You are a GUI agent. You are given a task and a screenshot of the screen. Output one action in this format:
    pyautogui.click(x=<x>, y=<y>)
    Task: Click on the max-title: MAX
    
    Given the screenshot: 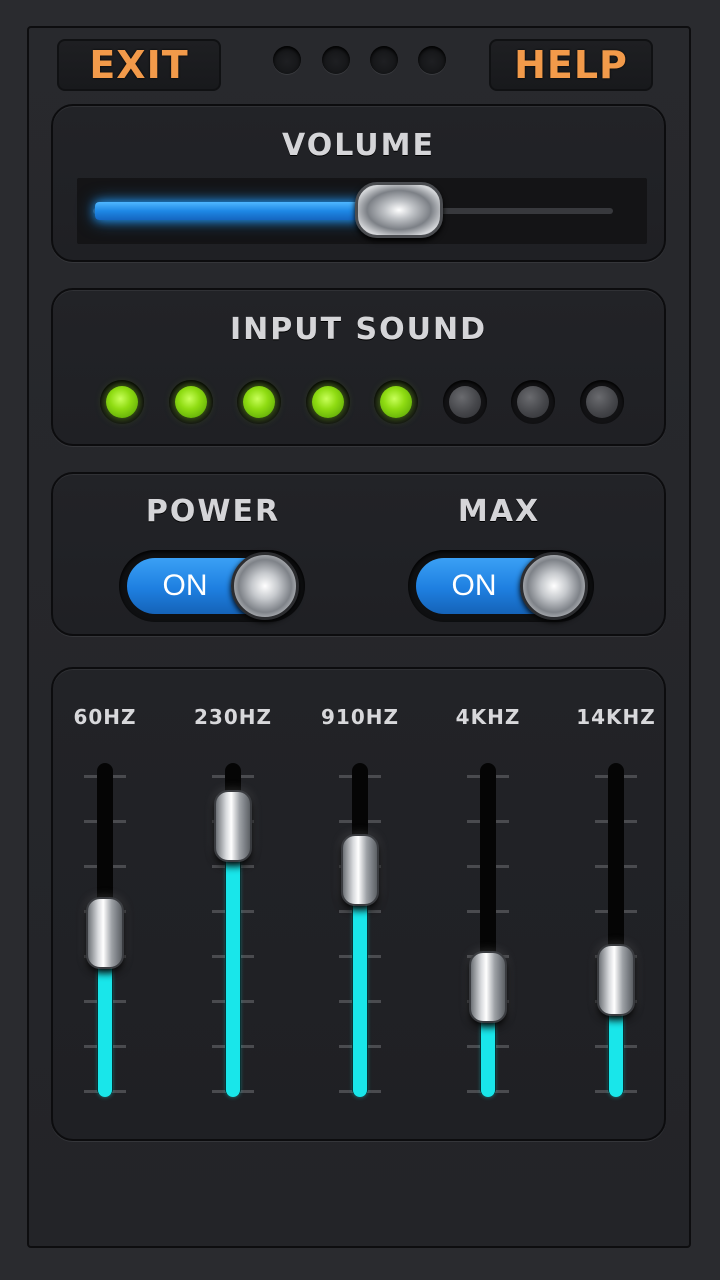 What is the action you would take?
    pyautogui.click(x=499, y=511)
    